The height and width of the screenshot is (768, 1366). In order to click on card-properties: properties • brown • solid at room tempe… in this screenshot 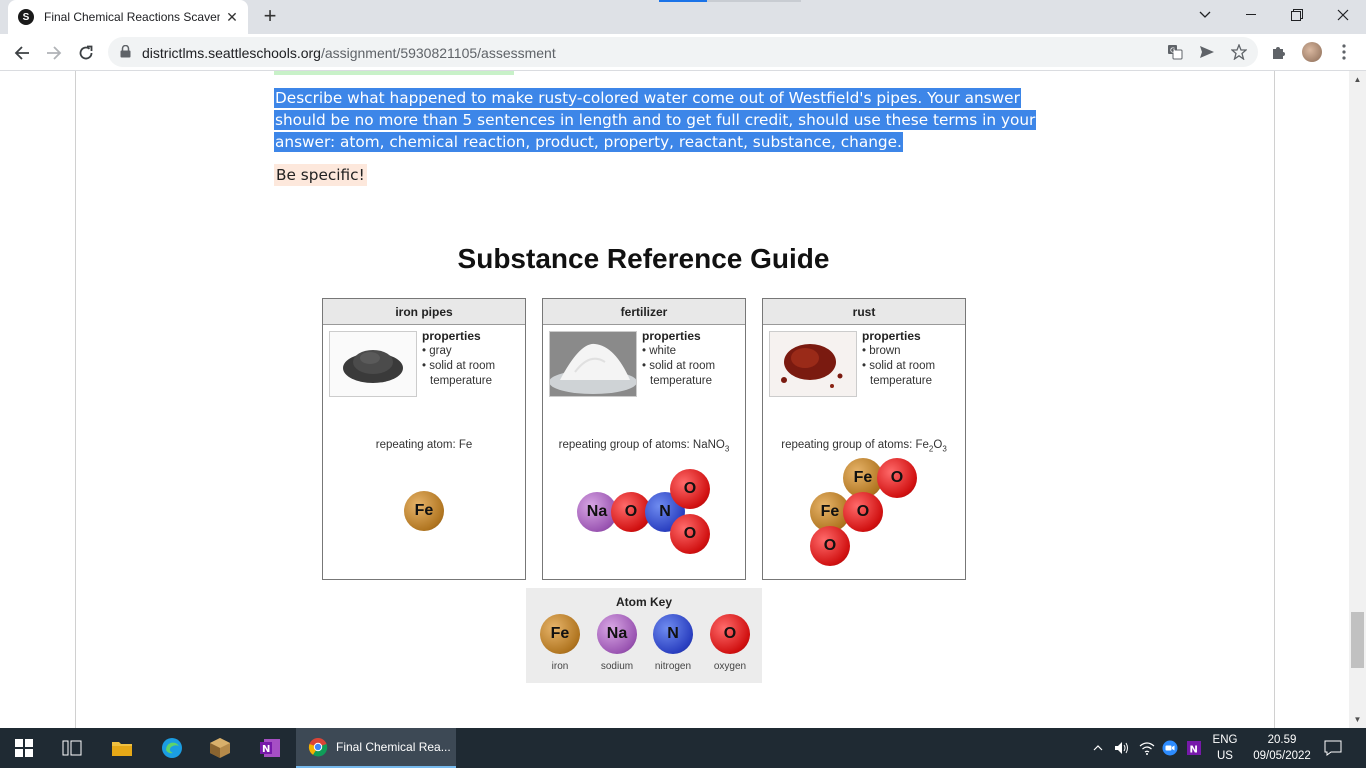, I will do `click(905, 359)`.